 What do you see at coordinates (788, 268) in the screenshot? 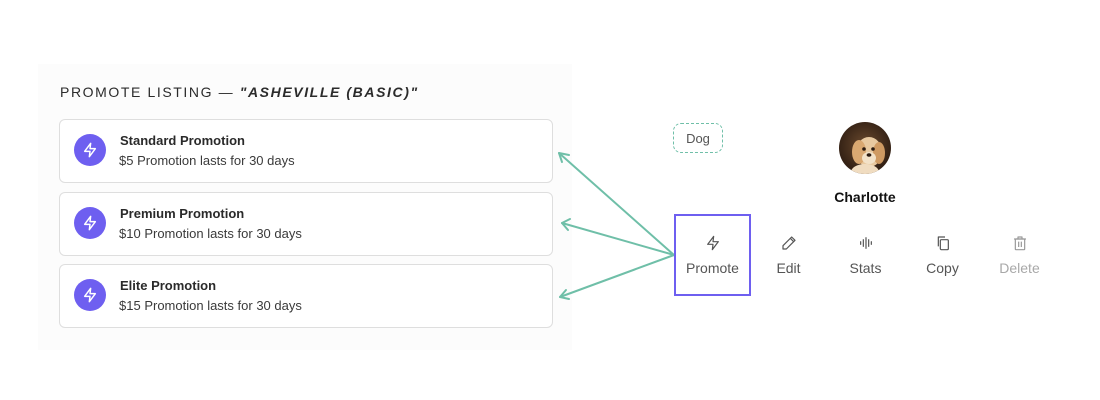
I see `edit-label: Edit` at bounding box center [788, 268].